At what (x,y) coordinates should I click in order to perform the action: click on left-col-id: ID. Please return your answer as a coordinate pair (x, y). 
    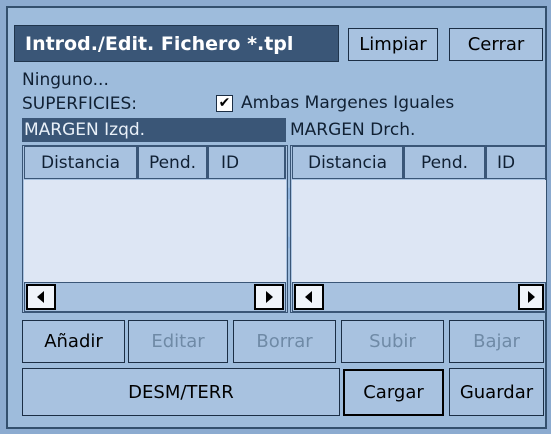
    Looking at the image, I should click on (247, 162).